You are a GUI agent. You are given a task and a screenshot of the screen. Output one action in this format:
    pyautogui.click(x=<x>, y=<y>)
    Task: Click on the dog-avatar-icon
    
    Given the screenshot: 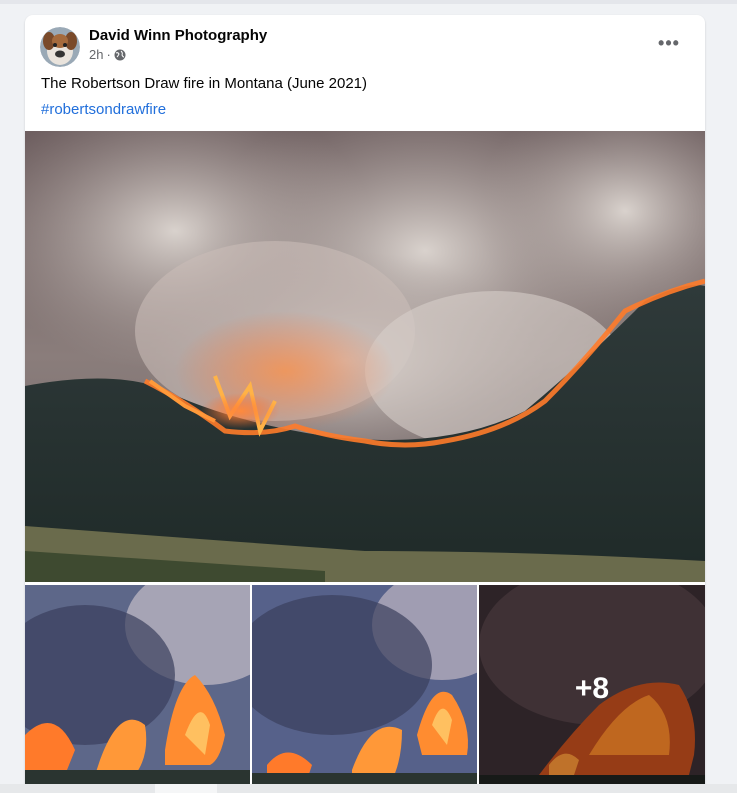 What is the action you would take?
    pyautogui.click(x=60, y=47)
    